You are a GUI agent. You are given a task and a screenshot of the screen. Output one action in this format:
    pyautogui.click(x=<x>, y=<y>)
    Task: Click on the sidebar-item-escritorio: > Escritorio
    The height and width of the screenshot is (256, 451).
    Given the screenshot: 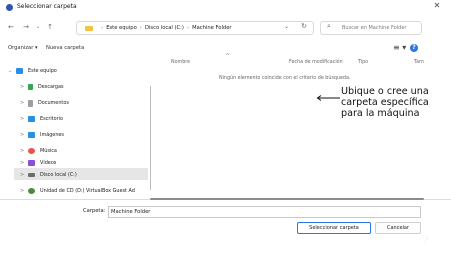 What is the action you would take?
    pyautogui.click(x=85, y=119)
    